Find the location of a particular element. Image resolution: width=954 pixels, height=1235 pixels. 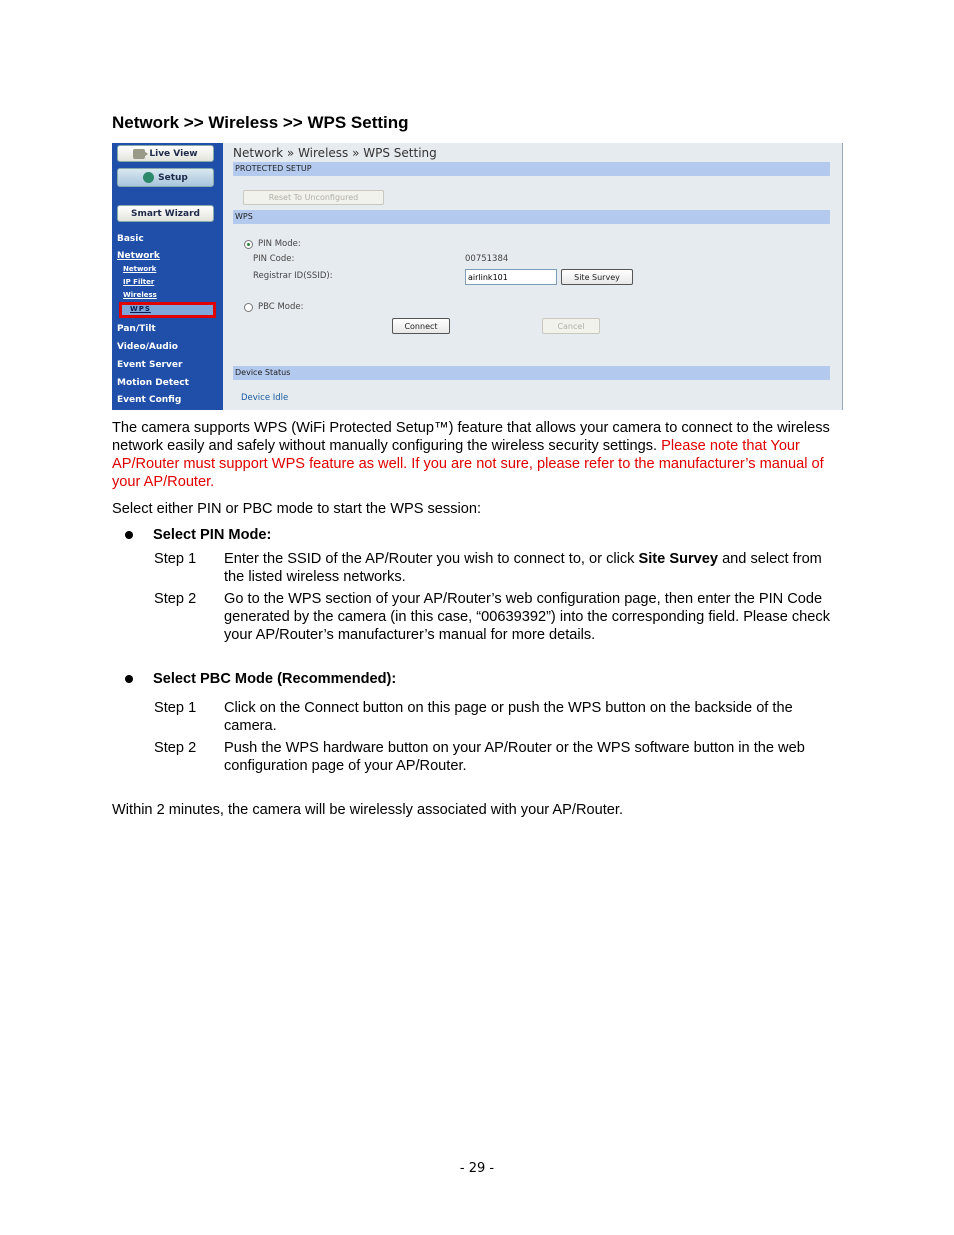

sidebar-subitem-network: Network is located at coordinates (139, 269).